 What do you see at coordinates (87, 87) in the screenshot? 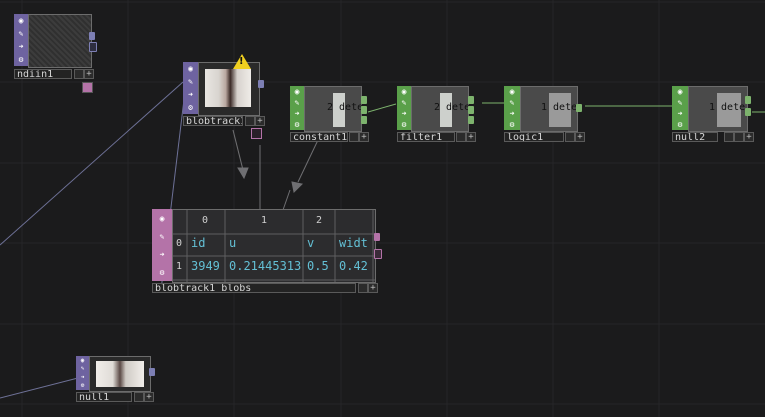
I see `cook-flag` at bounding box center [87, 87].